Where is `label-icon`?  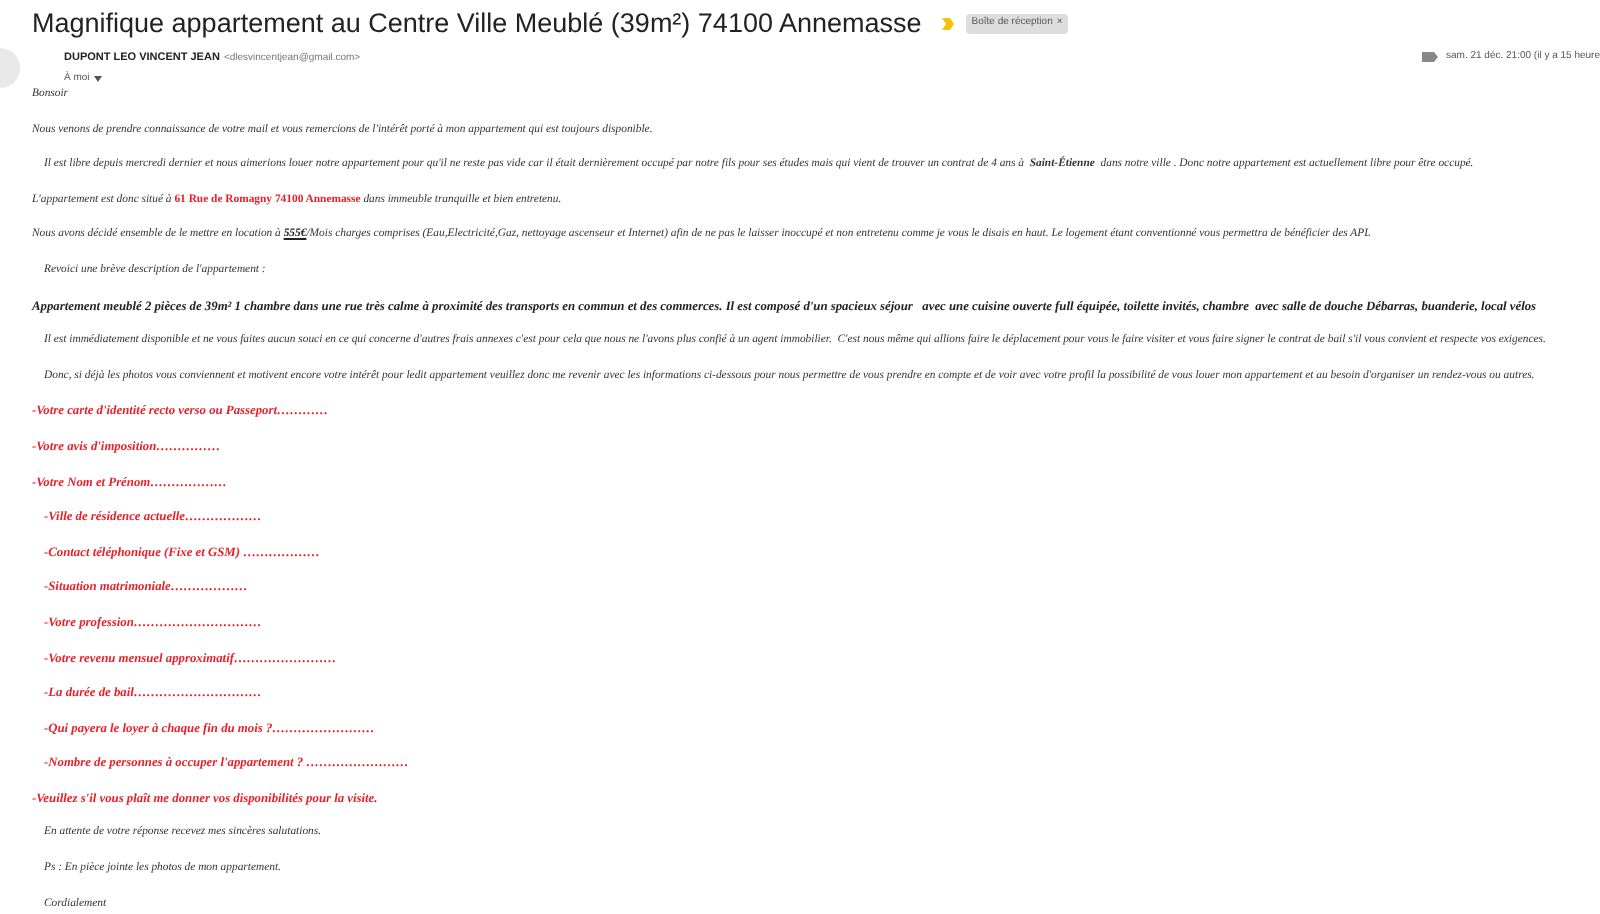
label-icon is located at coordinates (1430, 57).